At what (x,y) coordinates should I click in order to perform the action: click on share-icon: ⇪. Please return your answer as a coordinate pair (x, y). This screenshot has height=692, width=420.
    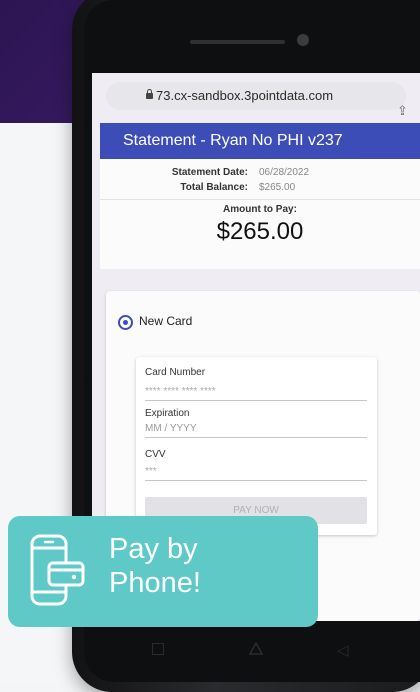
    Looking at the image, I should click on (402, 111).